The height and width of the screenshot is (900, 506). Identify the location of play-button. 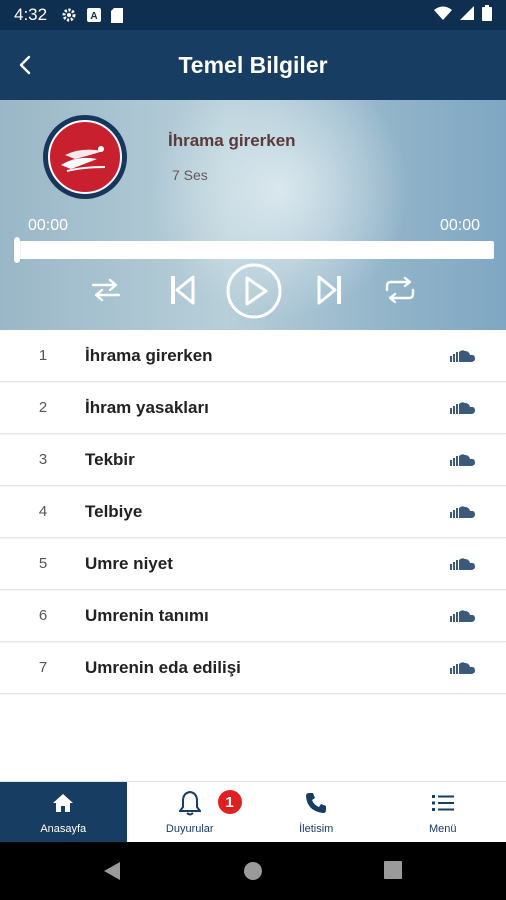
(254, 291).